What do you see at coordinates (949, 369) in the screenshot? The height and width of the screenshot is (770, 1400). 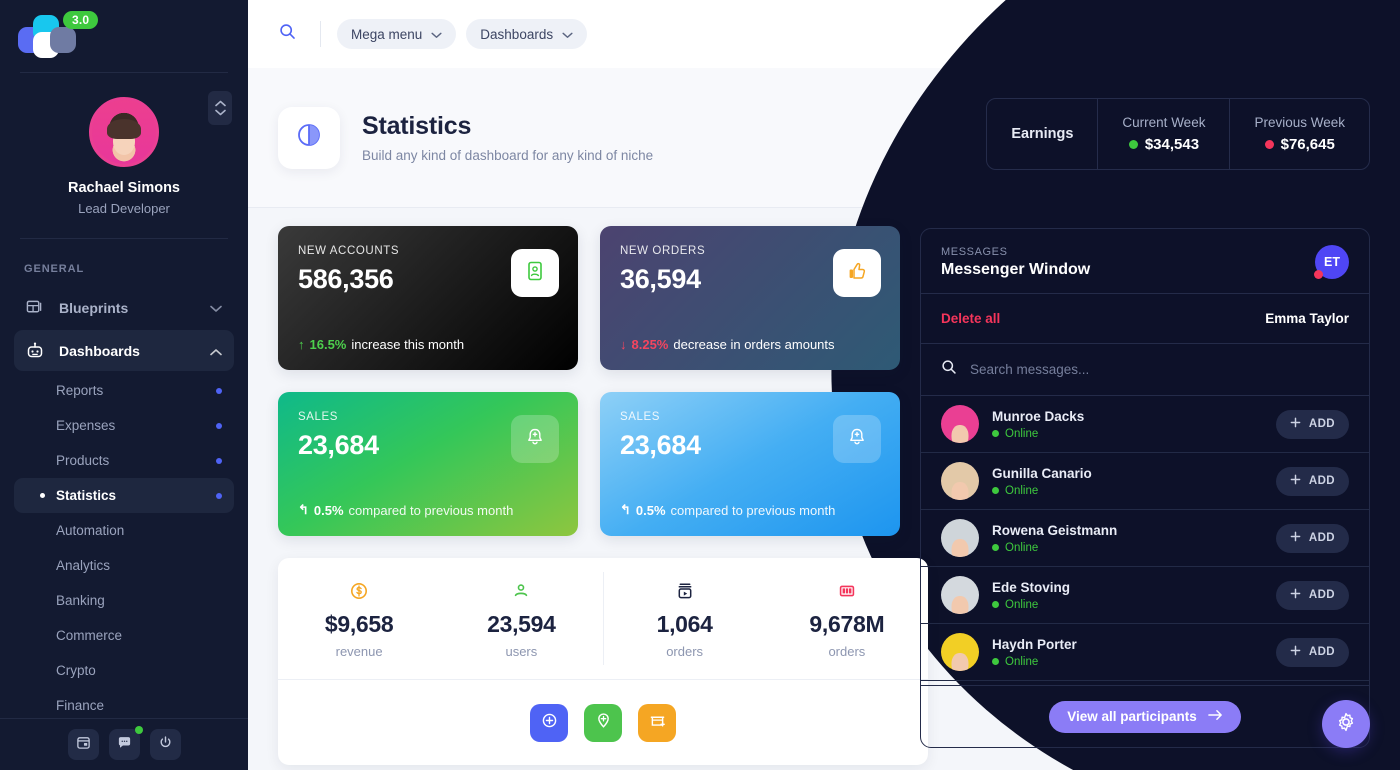 I see `search-icon` at bounding box center [949, 369].